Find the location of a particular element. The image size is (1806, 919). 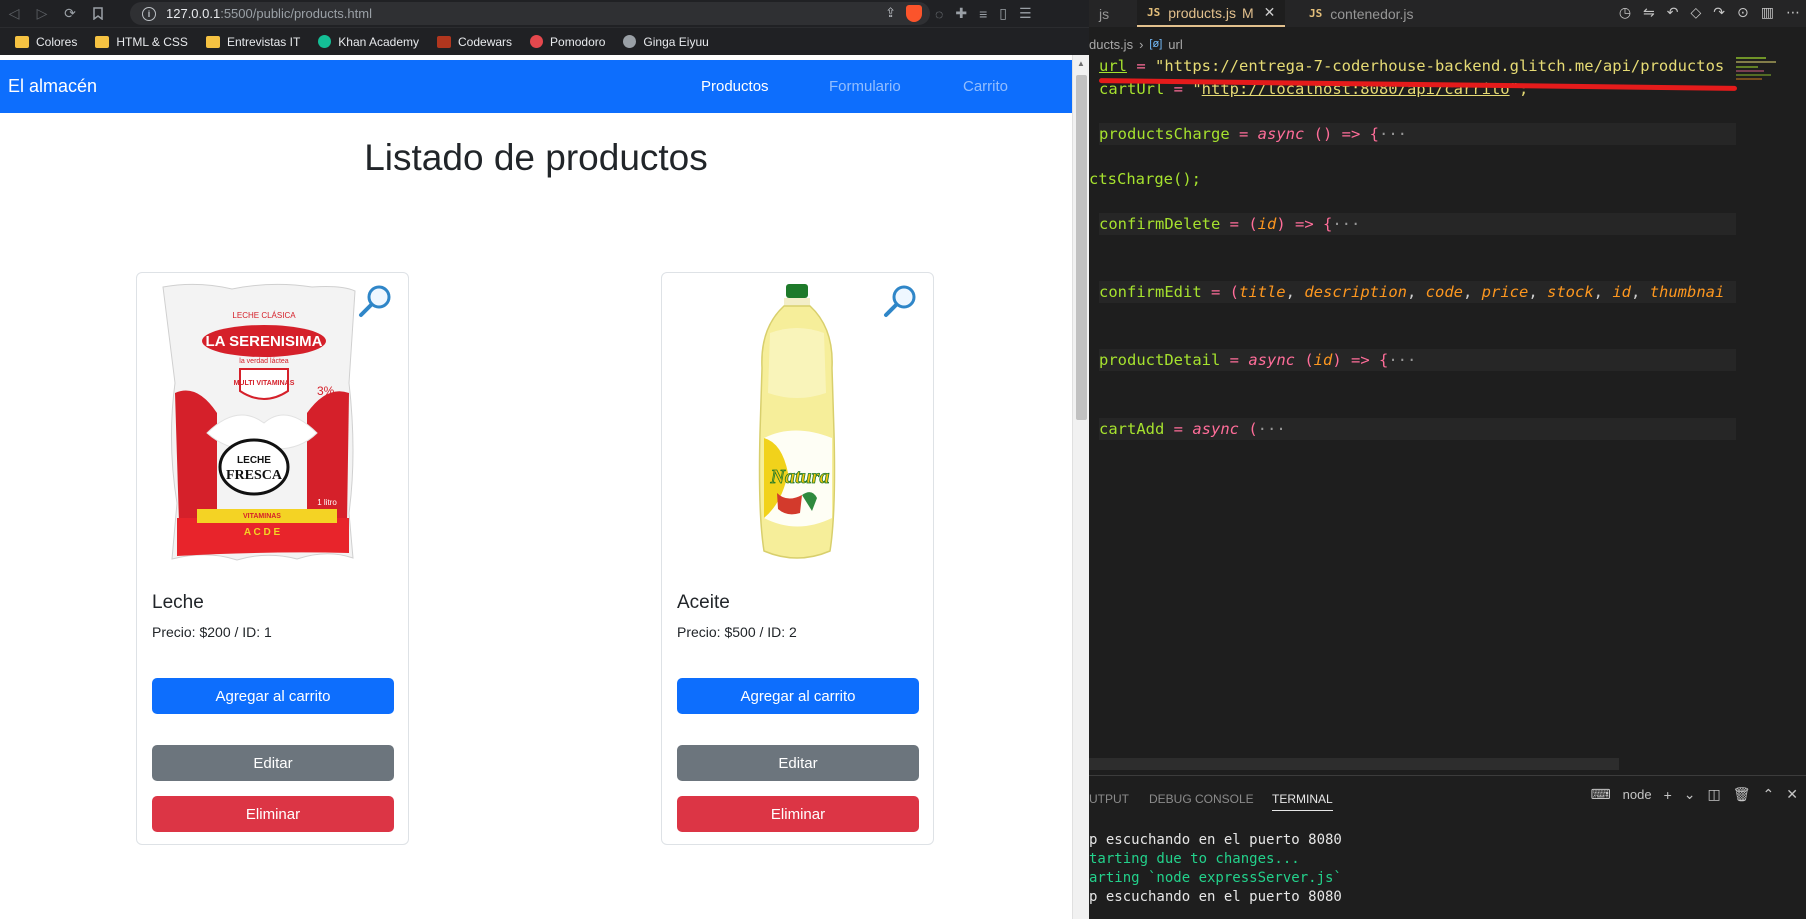

forward-icon: ▷ is located at coordinates (42, 13).